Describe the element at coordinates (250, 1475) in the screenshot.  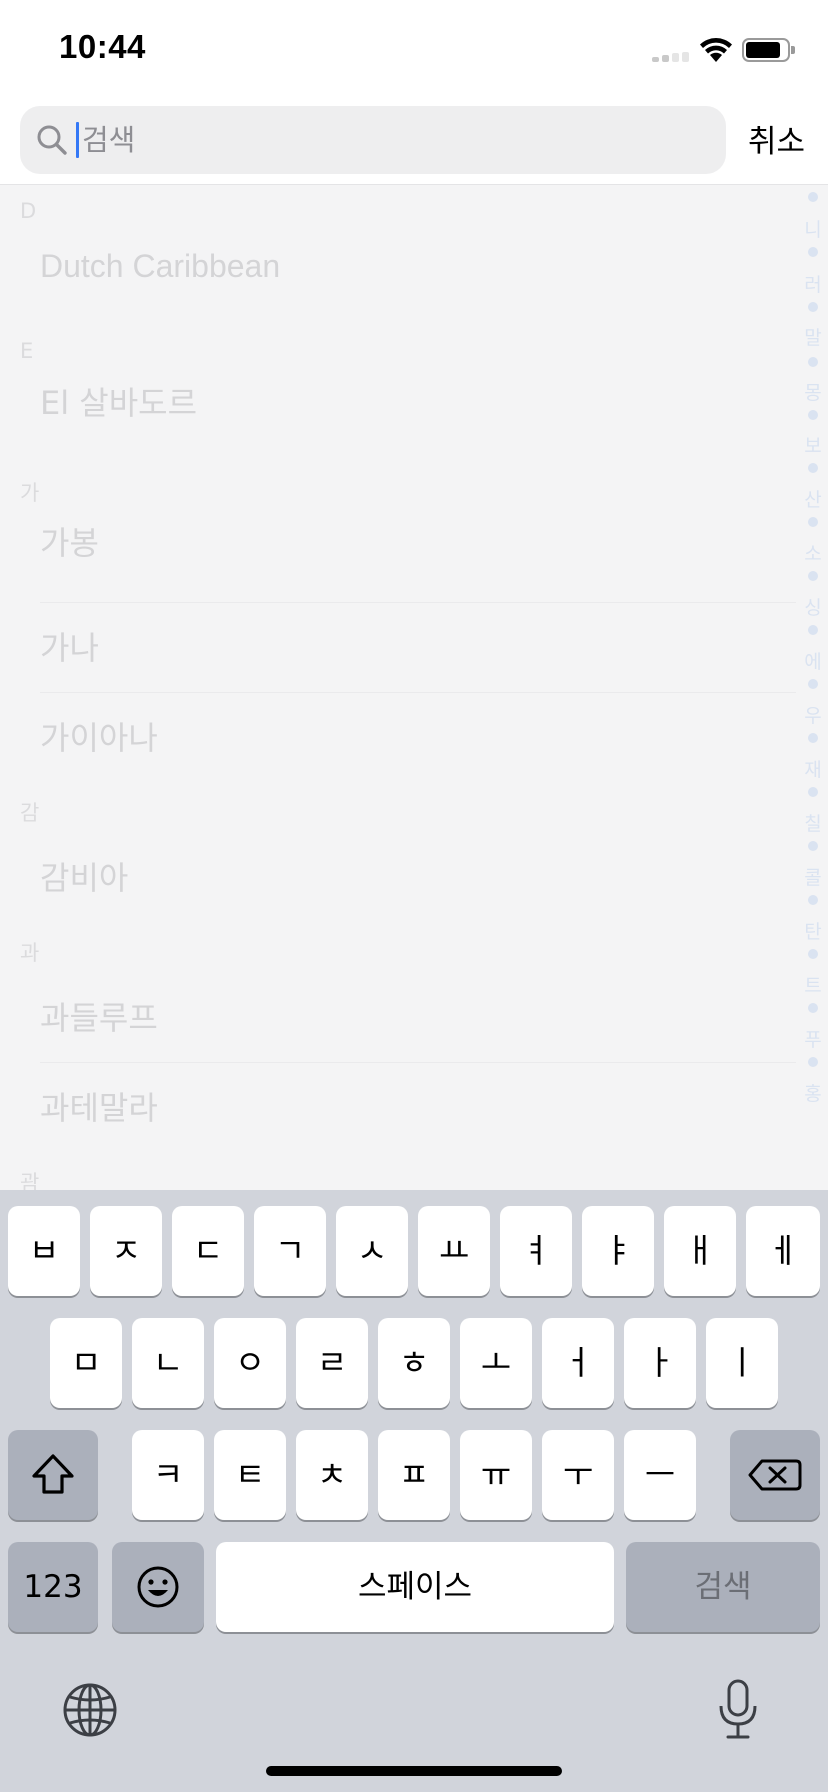
I see `key-t: ㅌ` at that location.